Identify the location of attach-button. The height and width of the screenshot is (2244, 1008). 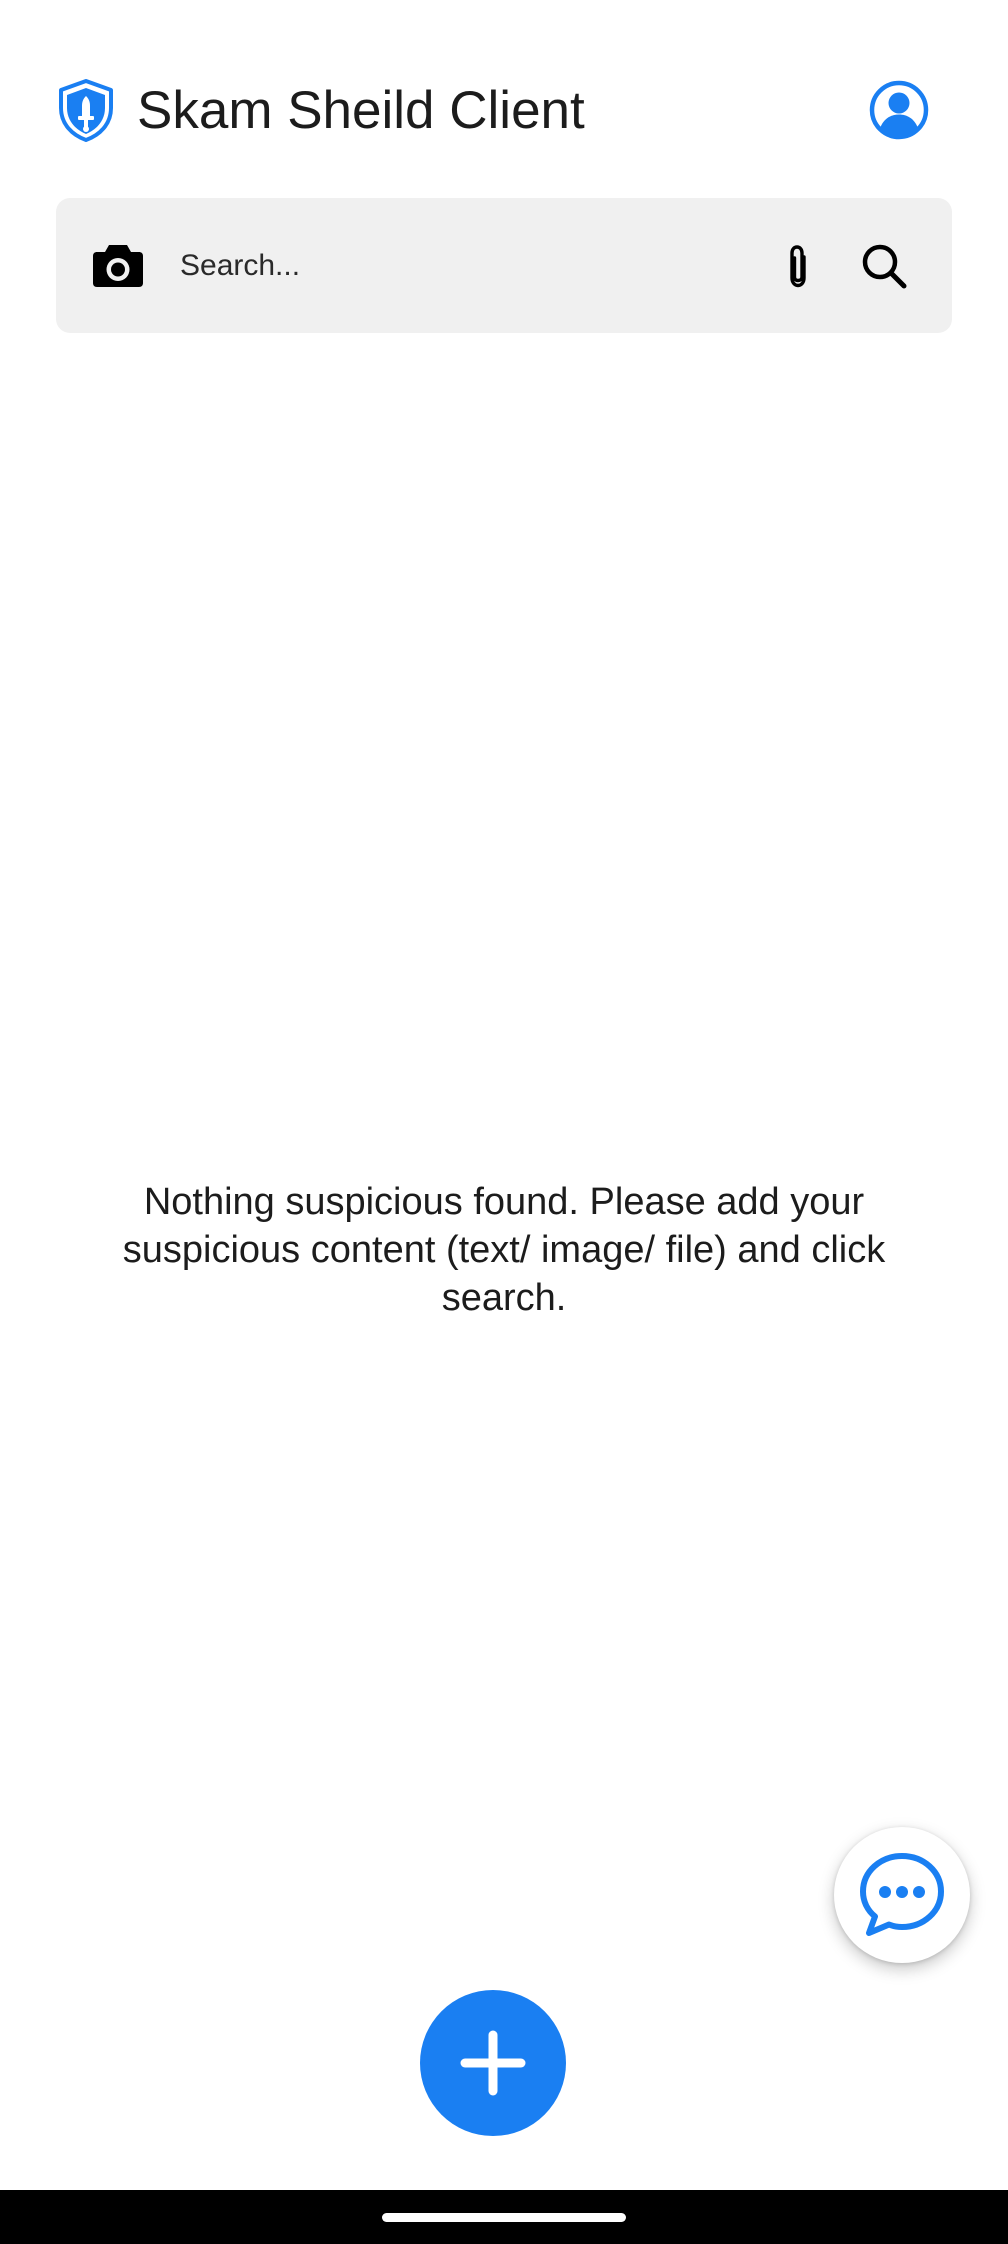
(798, 267).